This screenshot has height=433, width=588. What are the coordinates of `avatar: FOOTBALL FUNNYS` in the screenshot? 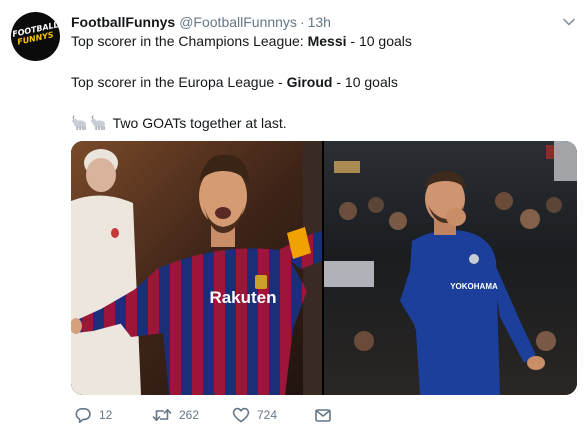 It's located at (35, 36).